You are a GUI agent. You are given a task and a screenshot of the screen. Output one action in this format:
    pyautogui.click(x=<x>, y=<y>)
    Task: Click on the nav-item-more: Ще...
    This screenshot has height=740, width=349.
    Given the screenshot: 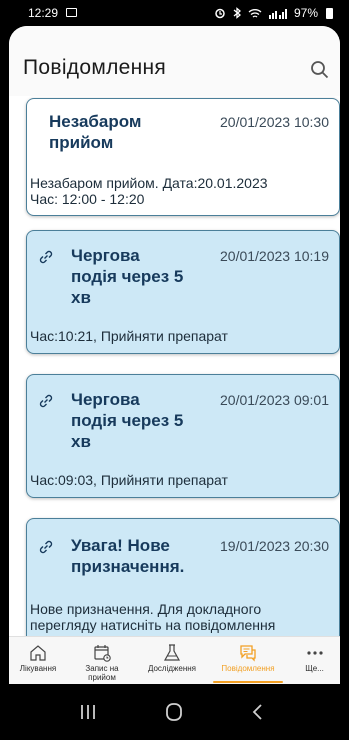 What is the action you would take?
    pyautogui.click(x=314, y=660)
    